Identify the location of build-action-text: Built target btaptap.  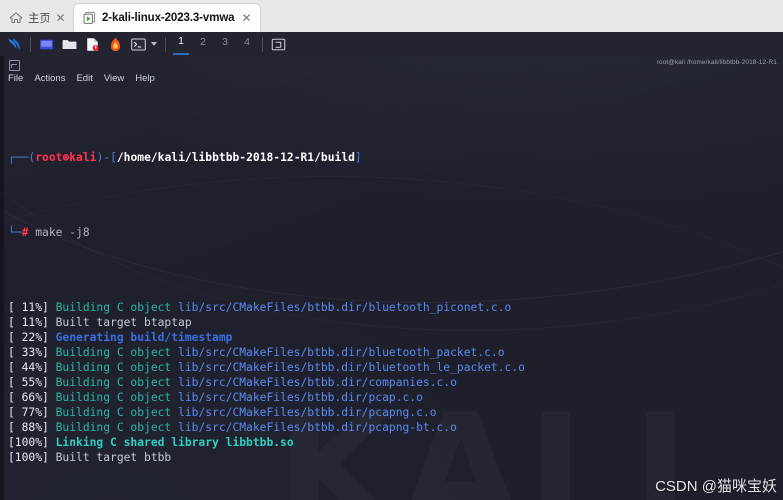
(123, 322).